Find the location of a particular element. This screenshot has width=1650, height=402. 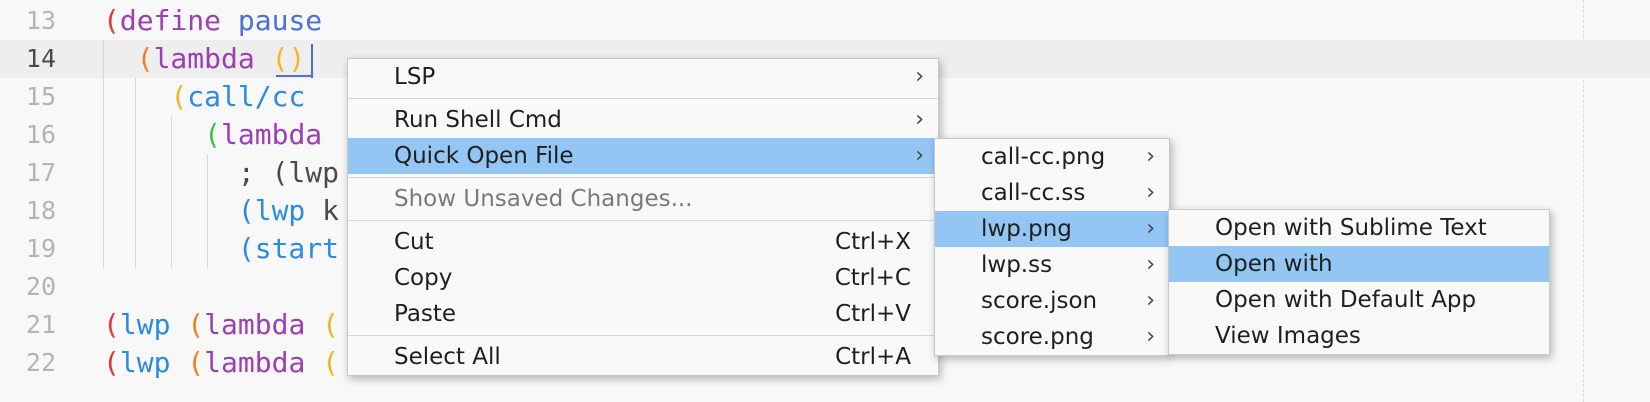

file-item-score-png: score.png › is located at coordinates (1052, 337).